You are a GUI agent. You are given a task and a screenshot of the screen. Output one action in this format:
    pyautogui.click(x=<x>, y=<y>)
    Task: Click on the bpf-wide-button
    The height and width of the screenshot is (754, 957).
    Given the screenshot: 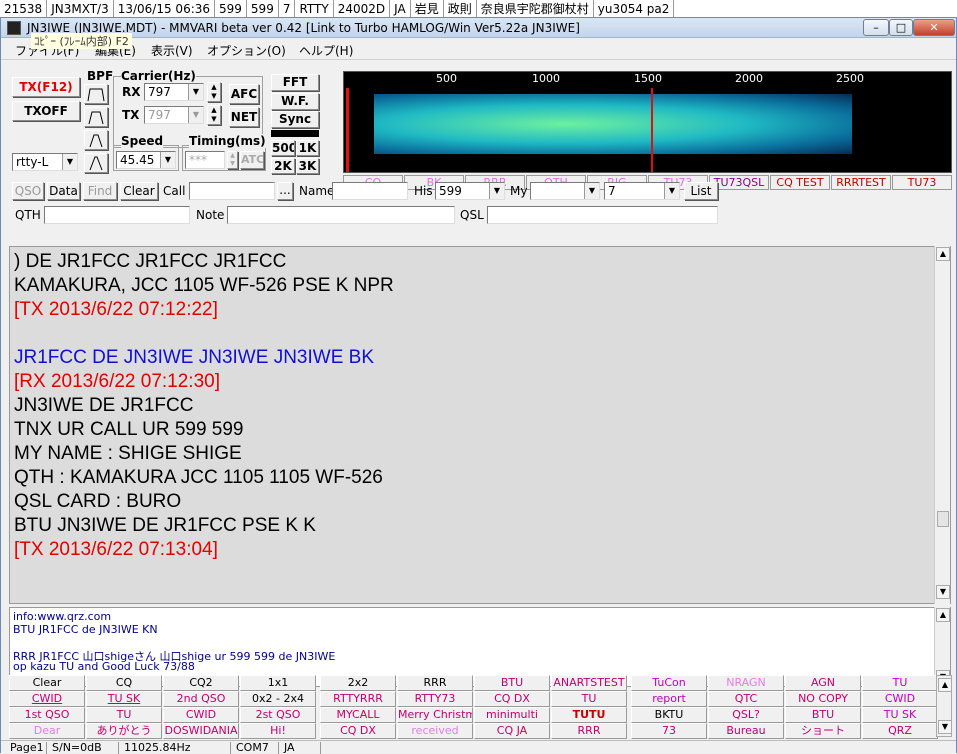 What is the action you would take?
    pyautogui.click(x=96, y=94)
    